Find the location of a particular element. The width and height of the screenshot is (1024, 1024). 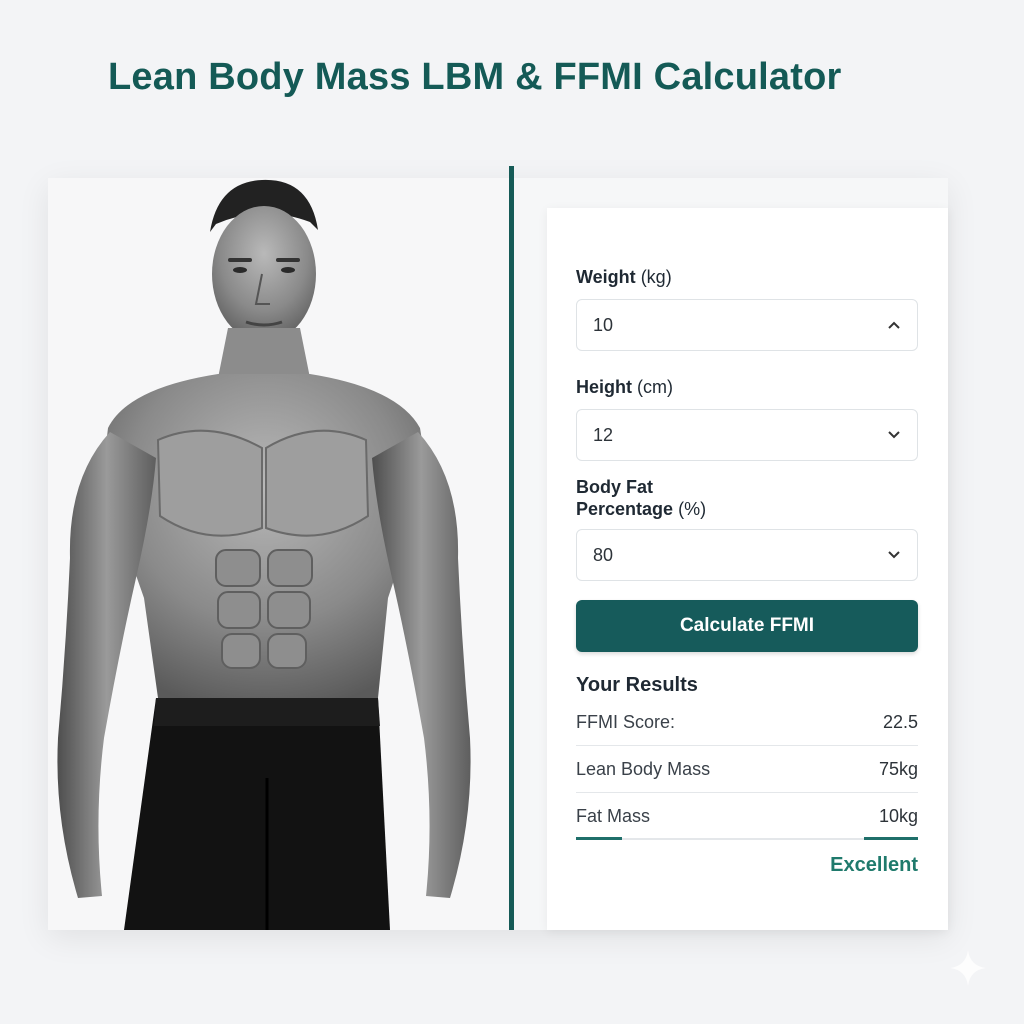

result-value: 10kg is located at coordinates (898, 815).